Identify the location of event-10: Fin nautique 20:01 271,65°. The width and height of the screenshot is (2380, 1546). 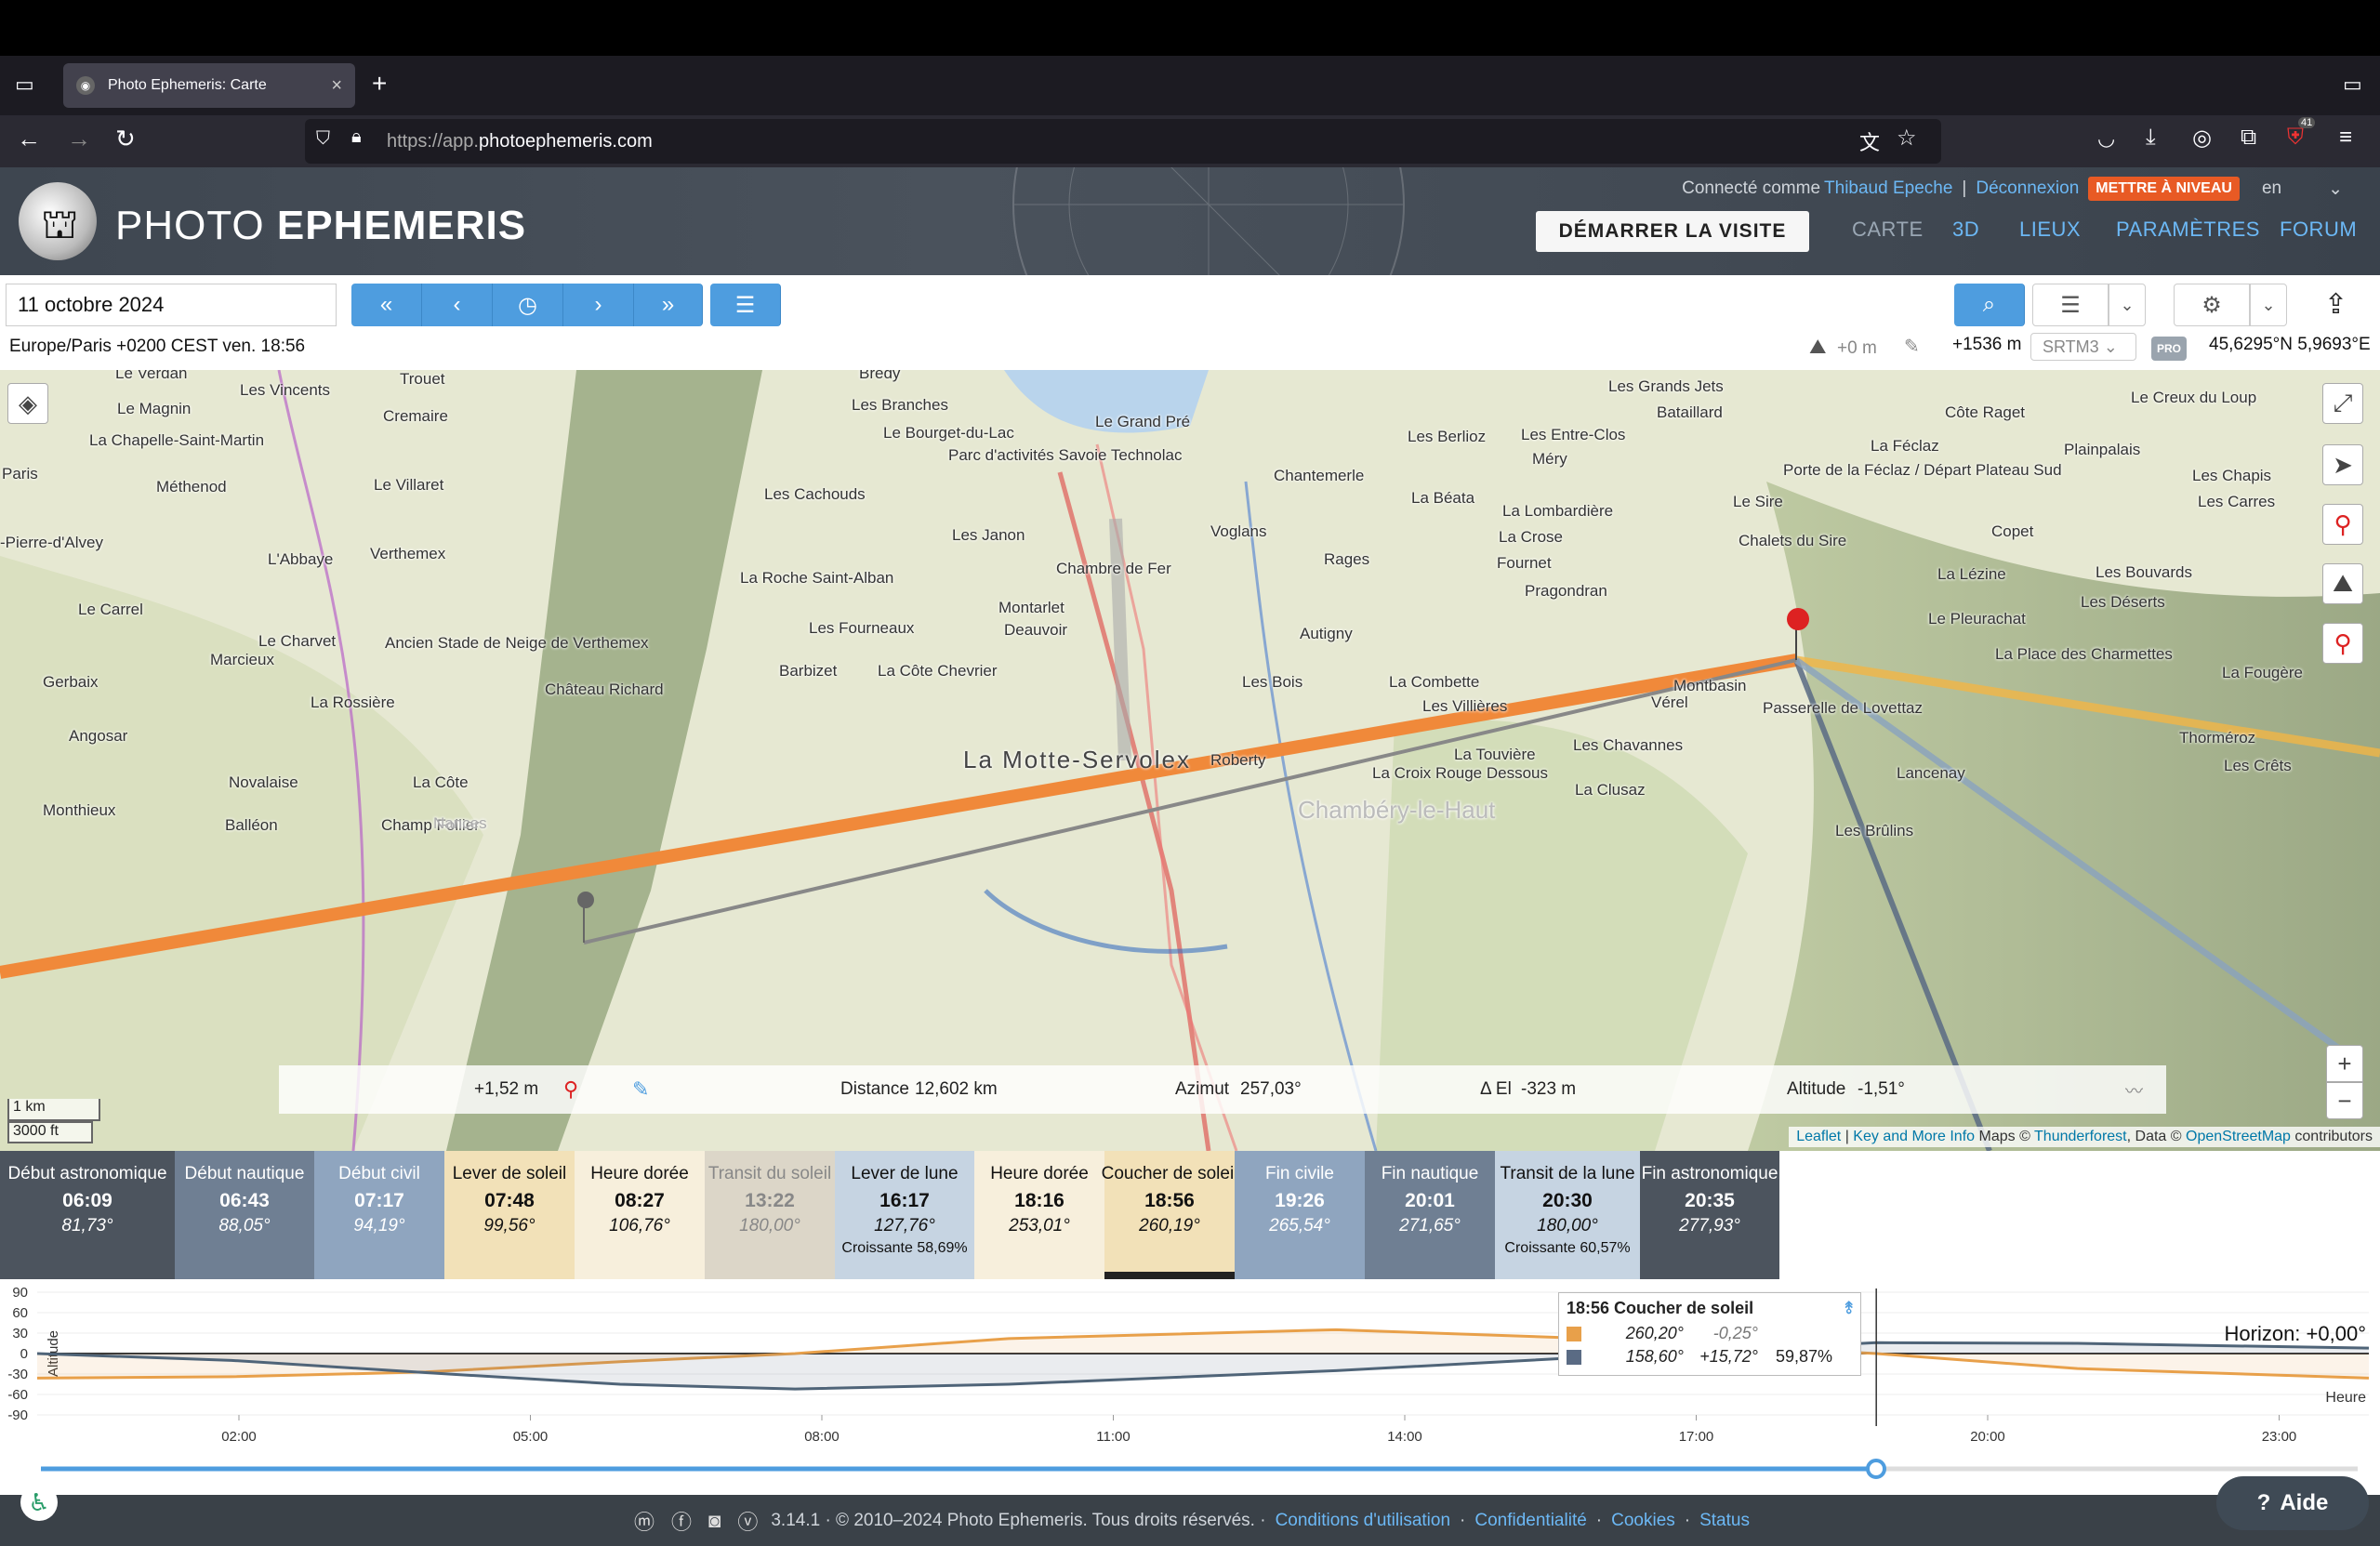
(1430, 1215).